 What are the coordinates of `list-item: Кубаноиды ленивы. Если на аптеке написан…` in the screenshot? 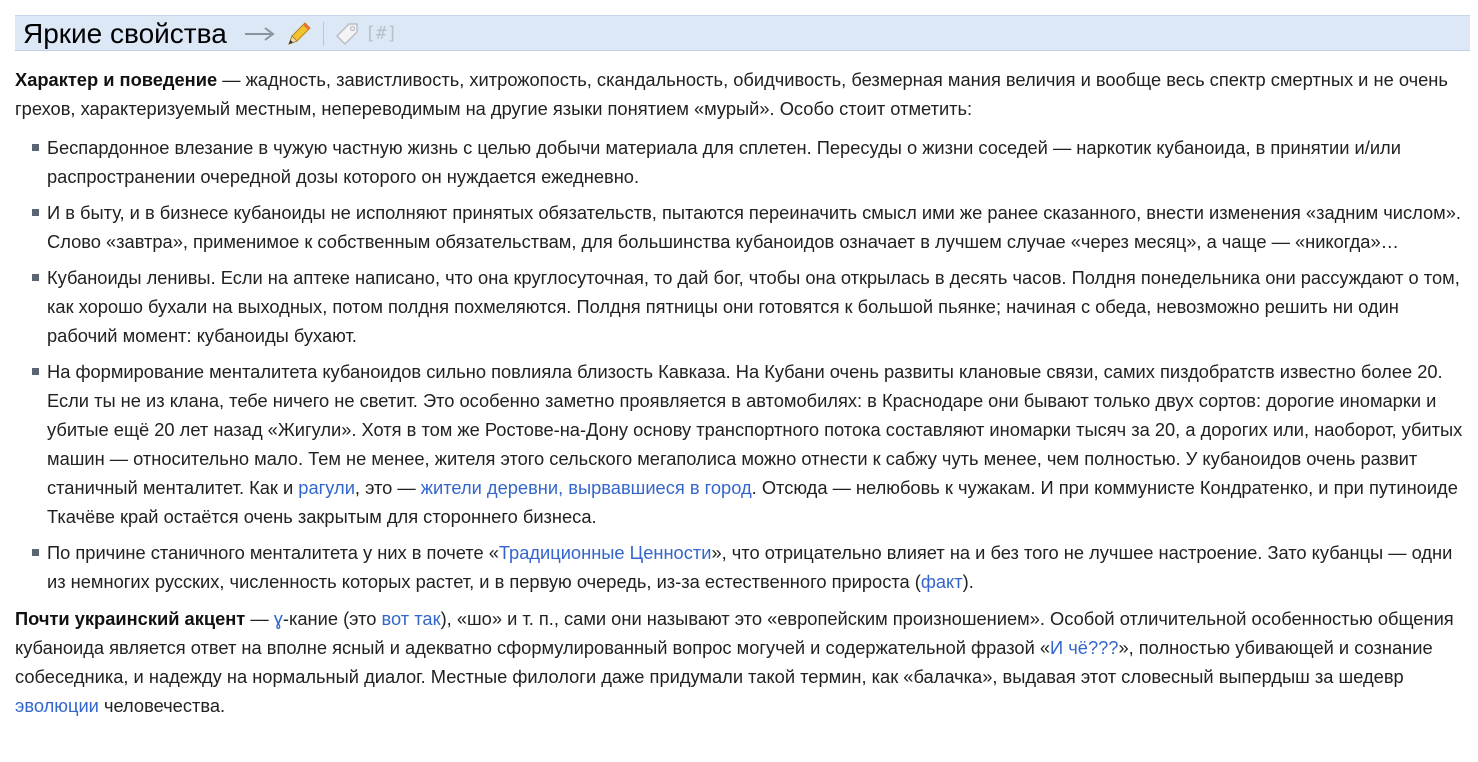 It's located at (740, 306).